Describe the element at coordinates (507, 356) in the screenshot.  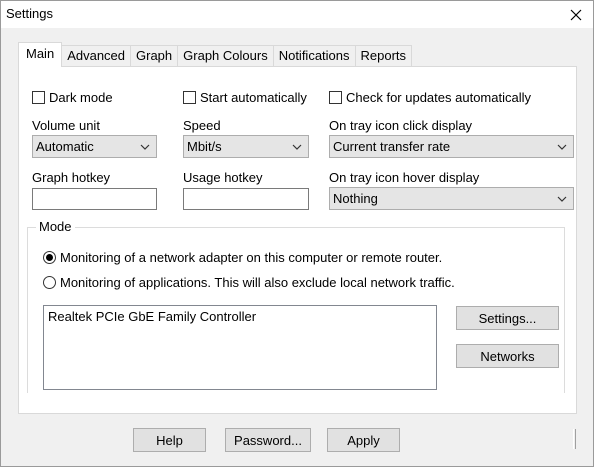
I see `networks-button: Networks` at that location.